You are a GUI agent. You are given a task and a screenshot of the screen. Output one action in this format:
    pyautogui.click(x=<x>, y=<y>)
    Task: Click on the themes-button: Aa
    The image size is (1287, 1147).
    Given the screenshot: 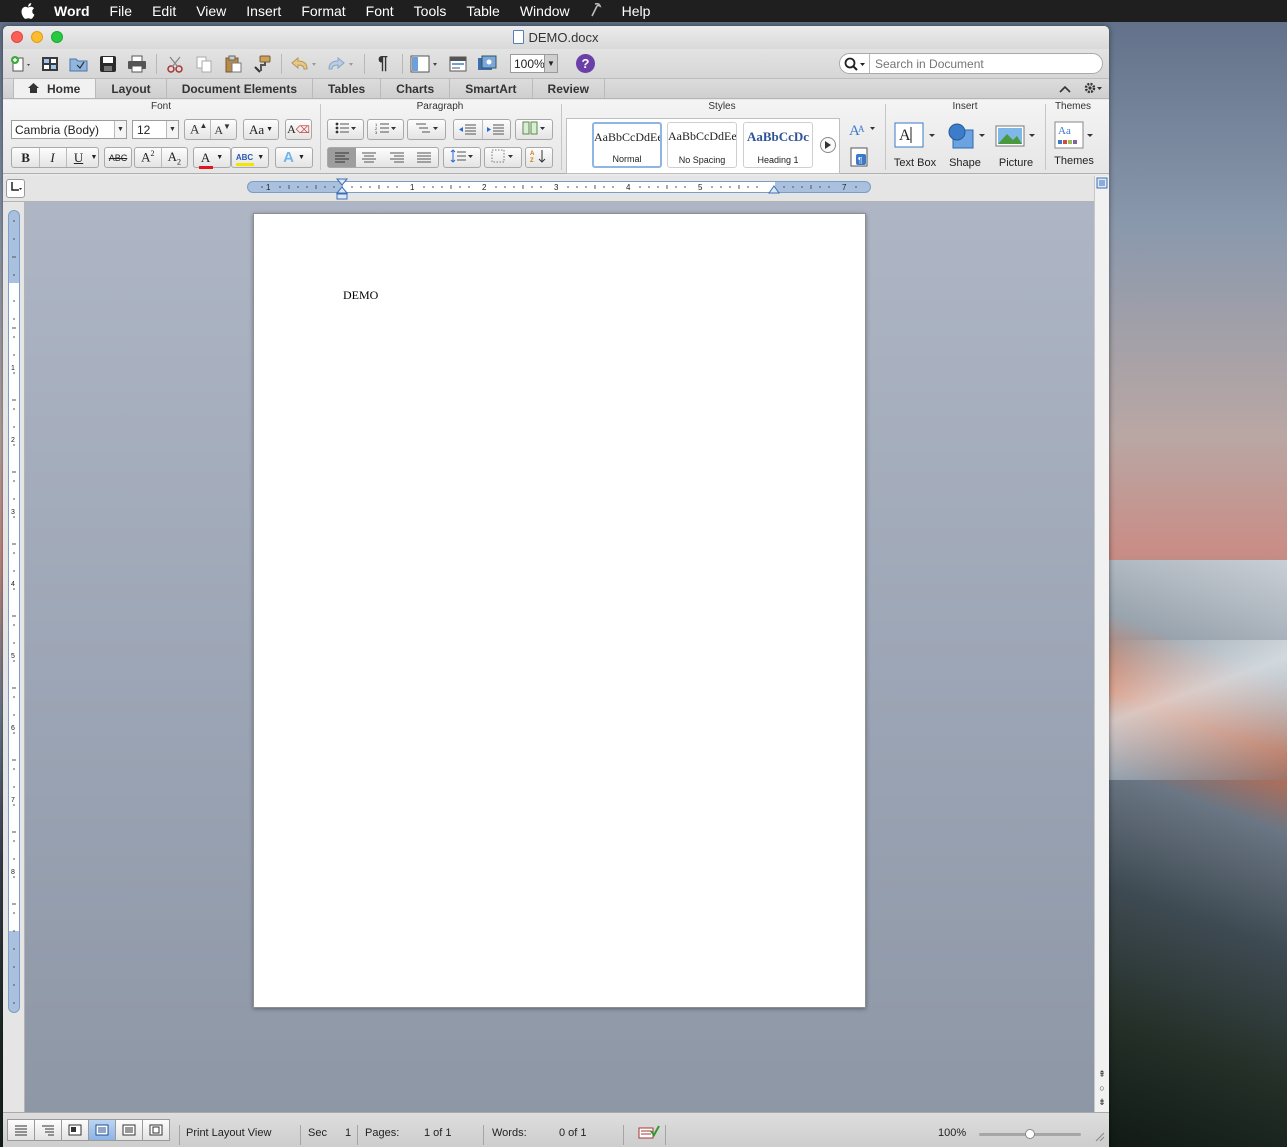 What is the action you would take?
    pyautogui.click(x=1075, y=136)
    